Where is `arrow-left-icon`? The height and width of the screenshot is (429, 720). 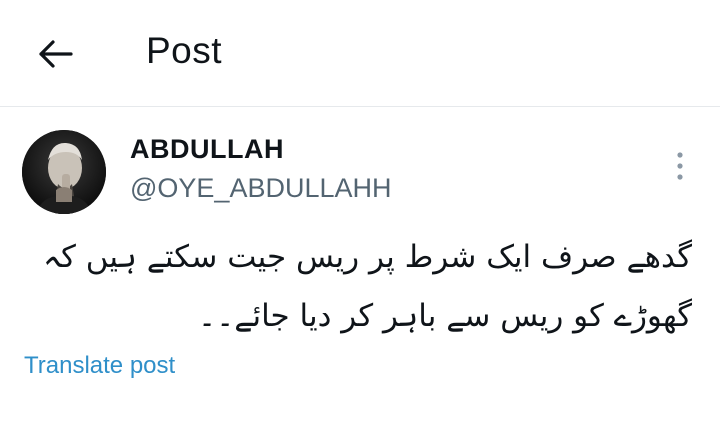
arrow-left-icon is located at coordinates (56, 54).